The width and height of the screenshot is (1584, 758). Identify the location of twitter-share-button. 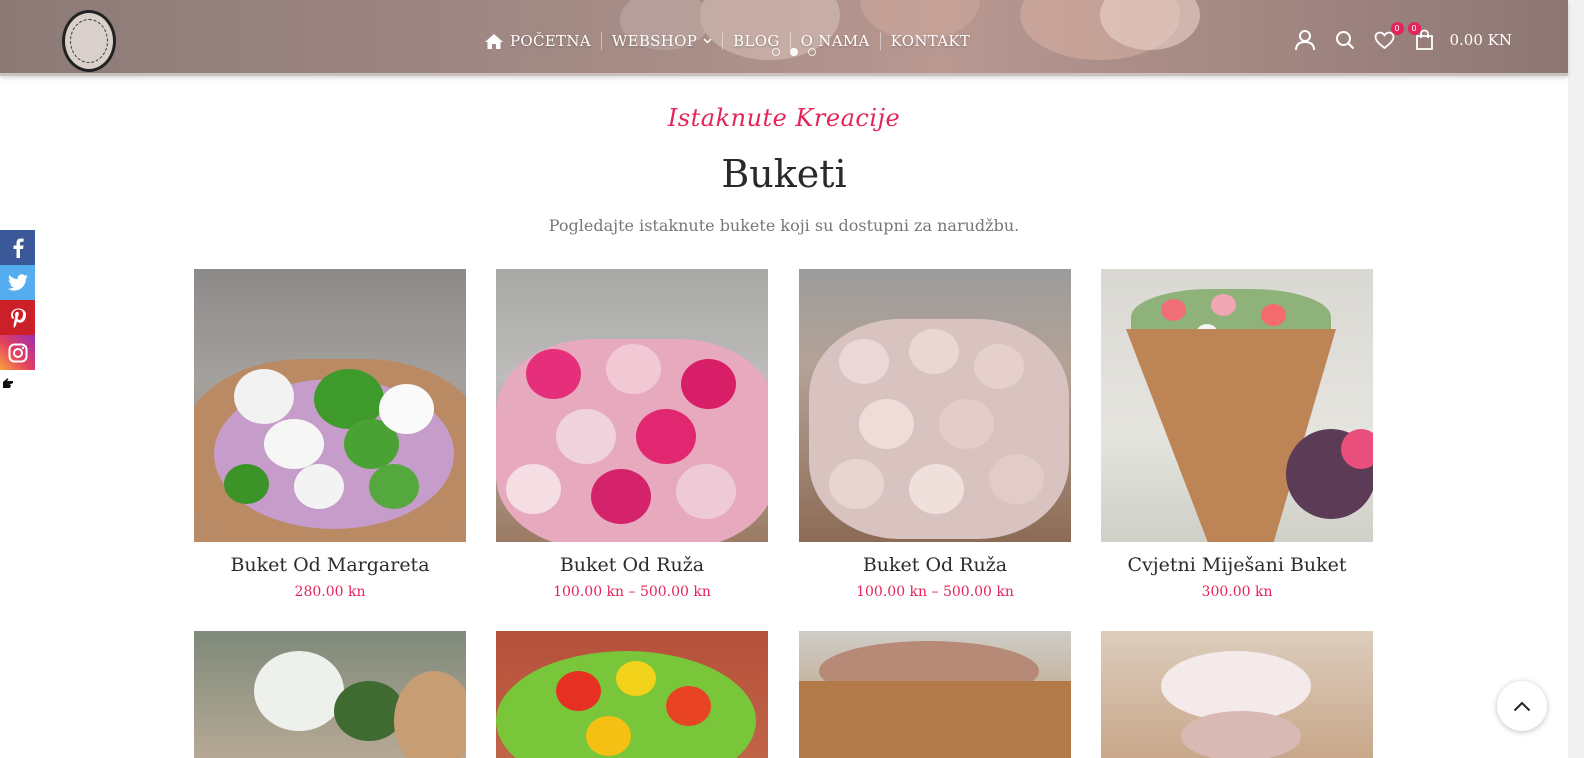
(17, 282).